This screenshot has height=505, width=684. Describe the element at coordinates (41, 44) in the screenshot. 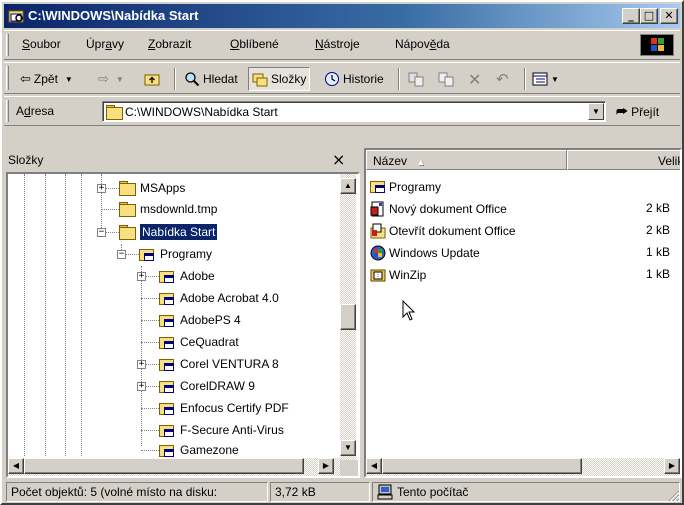

I see `menu-soubor: Soubor` at that location.